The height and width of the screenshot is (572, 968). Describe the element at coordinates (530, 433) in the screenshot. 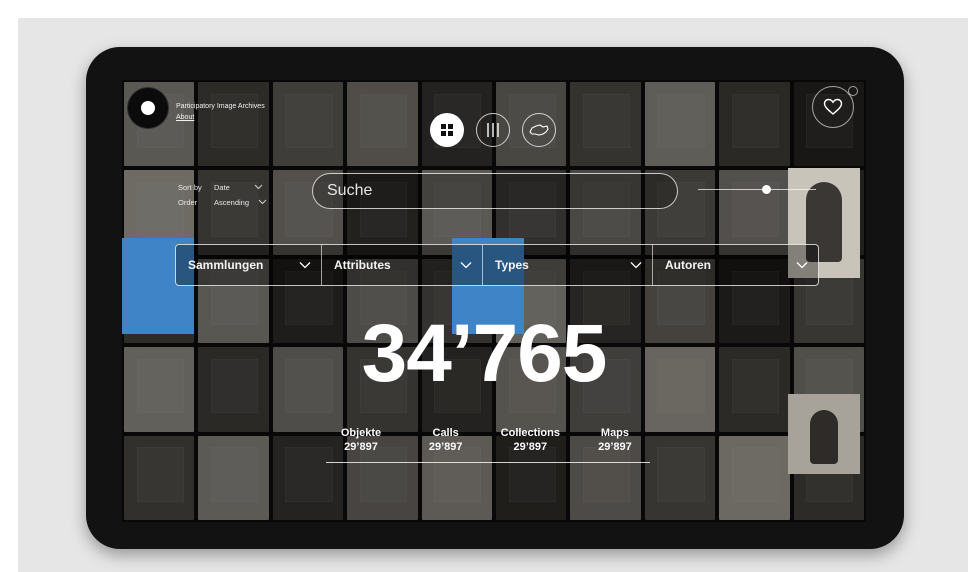

I see `stat-label: Collections` at that location.